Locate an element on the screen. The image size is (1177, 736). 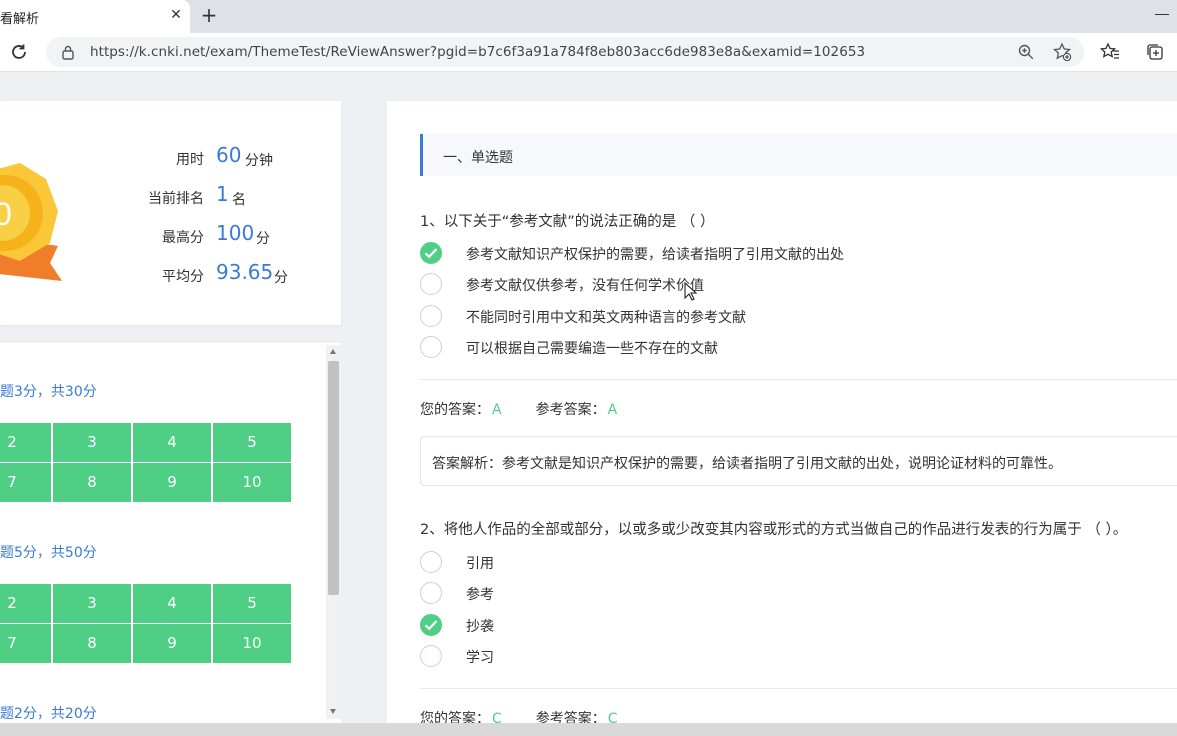
browser-tab: 看解析 ✕ is located at coordinates (95, 16).